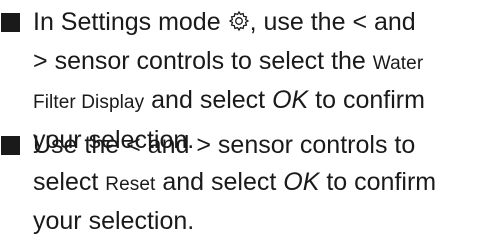  What do you see at coordinates (76, 145) in the screenshot?
I see `text-segment: Use the` at bounding box center [76, 145].